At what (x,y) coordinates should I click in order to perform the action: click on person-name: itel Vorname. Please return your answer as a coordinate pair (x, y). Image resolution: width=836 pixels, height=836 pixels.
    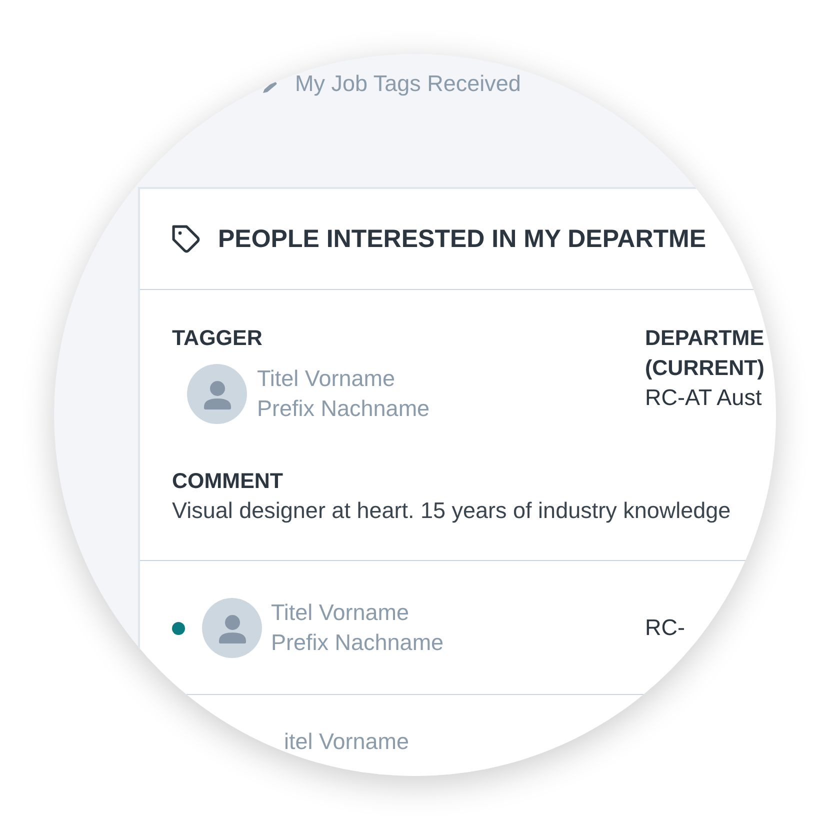
    Looking at the image, I should click on (347, 742).